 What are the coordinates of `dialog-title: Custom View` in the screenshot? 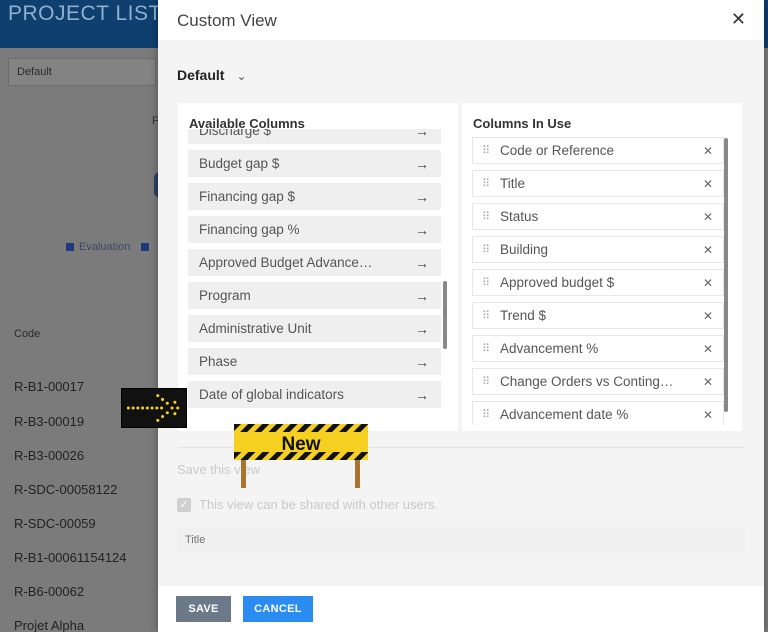 It's located at (227, 20).